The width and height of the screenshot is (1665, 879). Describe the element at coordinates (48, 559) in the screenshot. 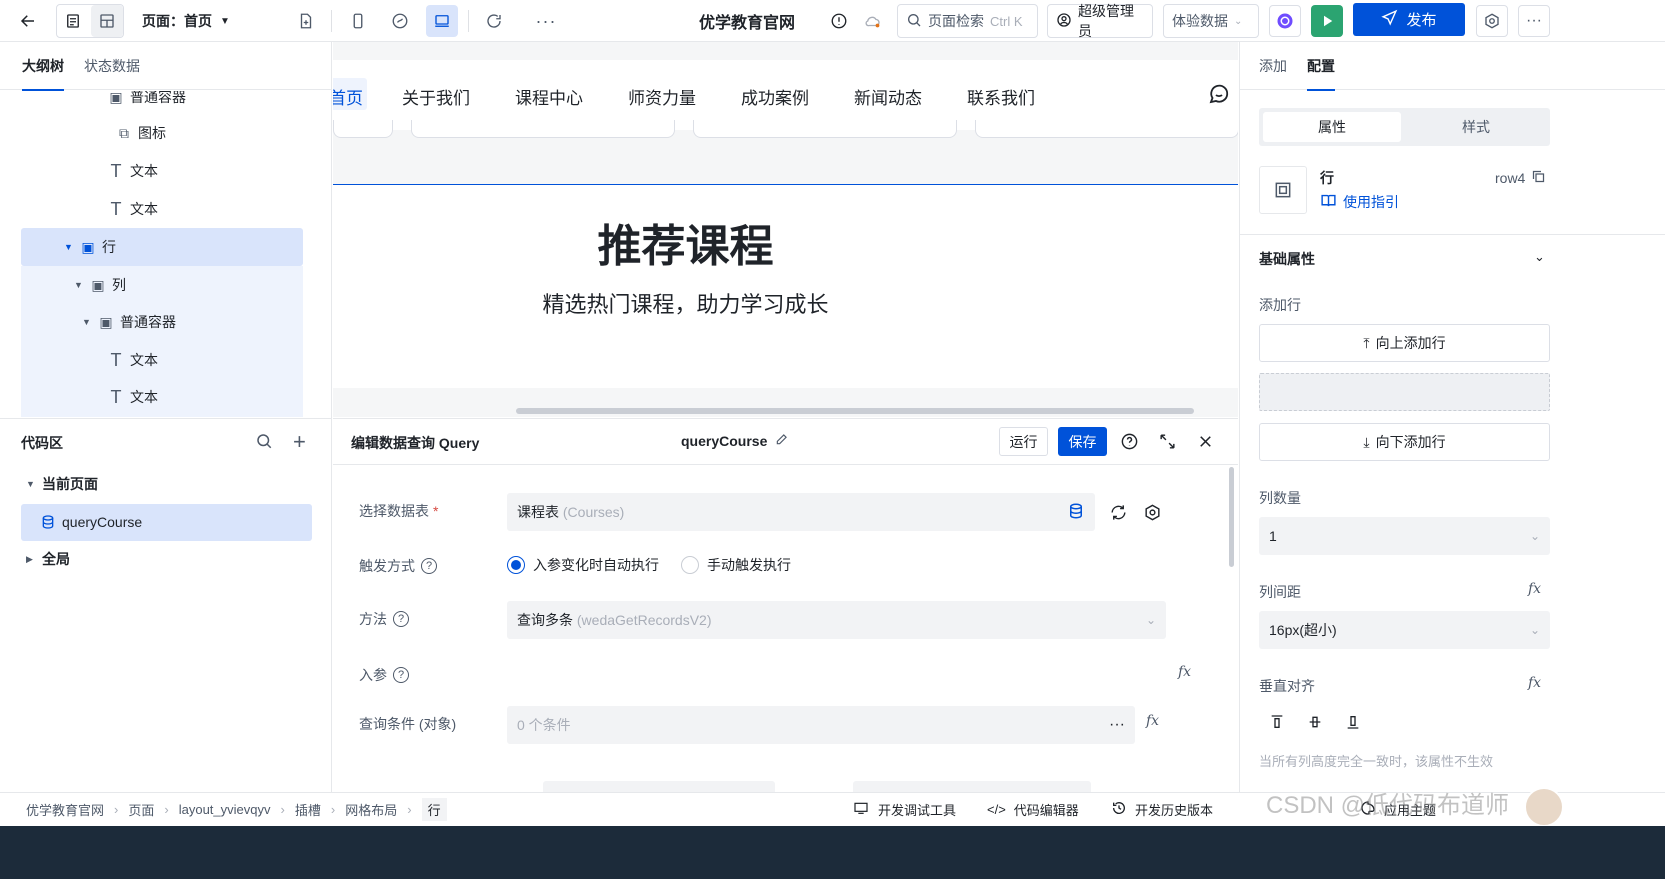

I see `code-group-global: ▶ 全局` at that location.